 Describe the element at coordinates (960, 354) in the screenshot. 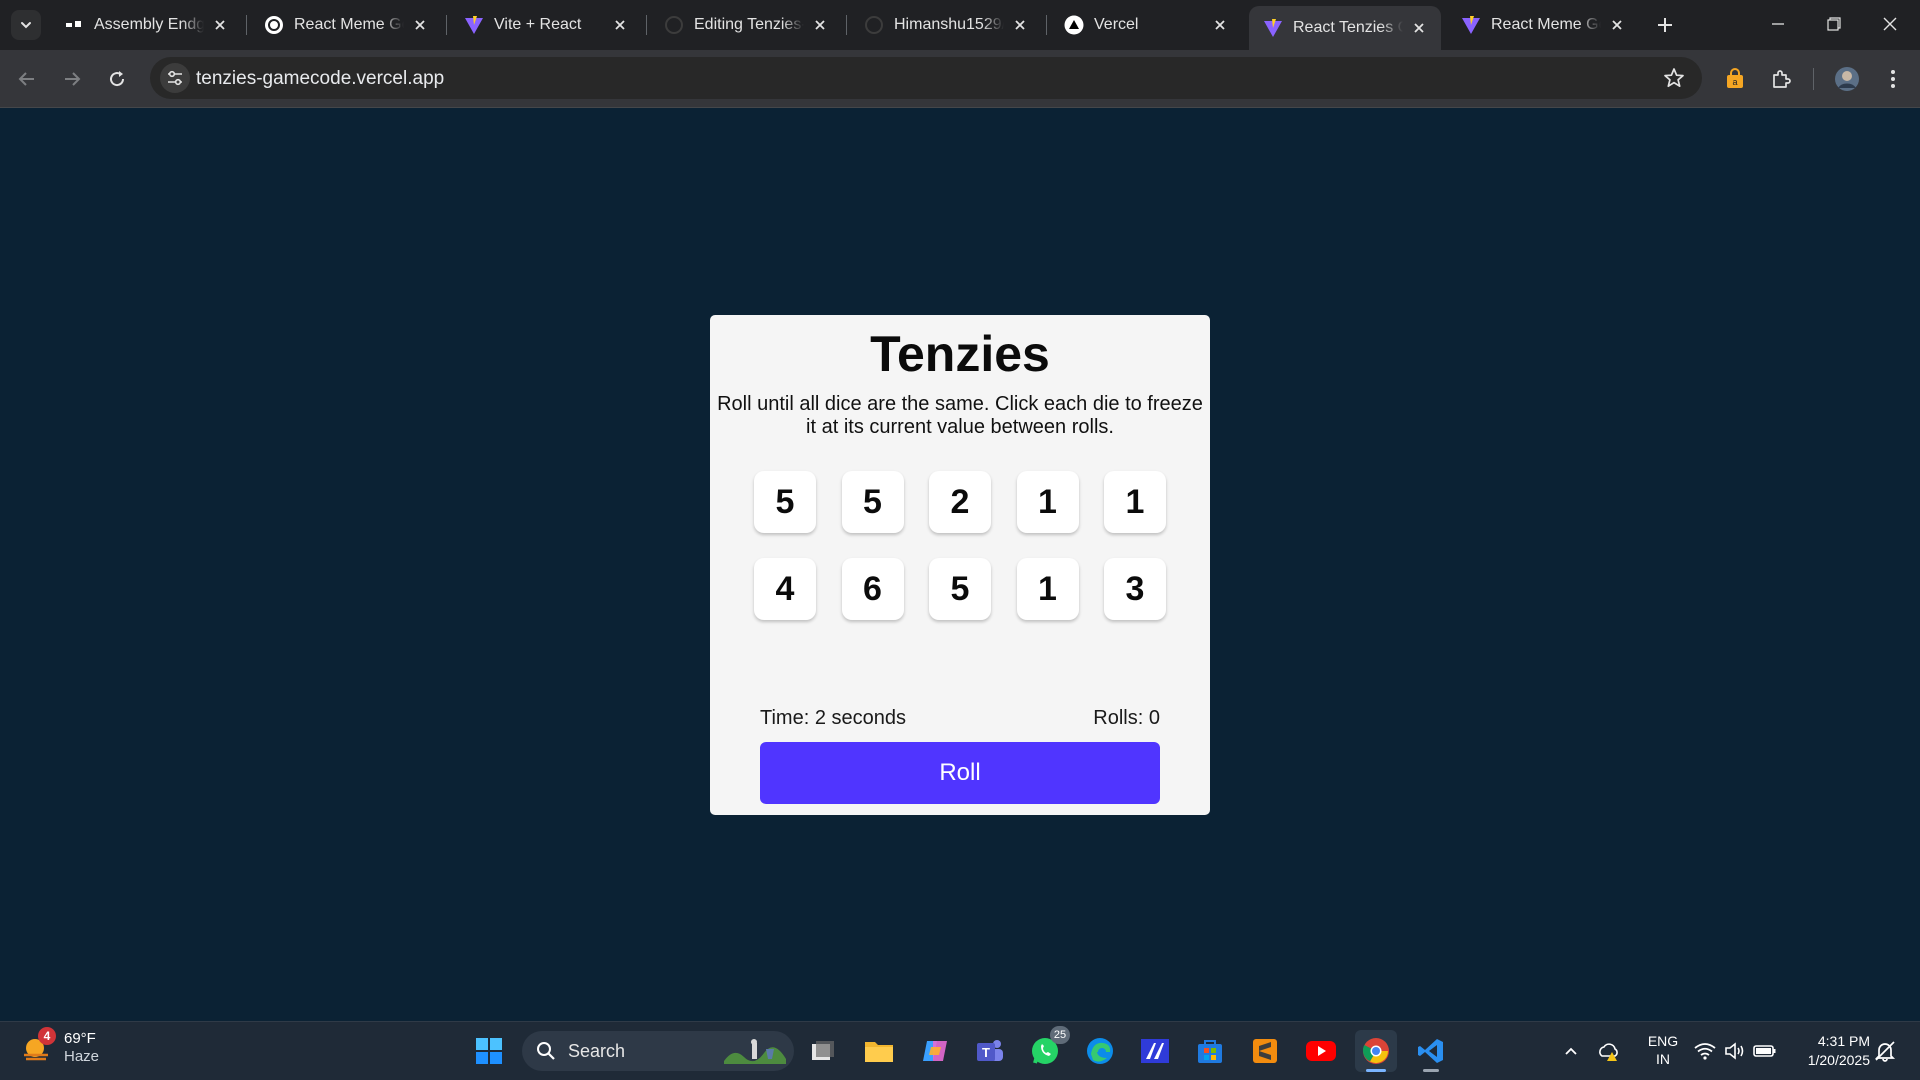

I see `game-title: Tenzies` at that location.